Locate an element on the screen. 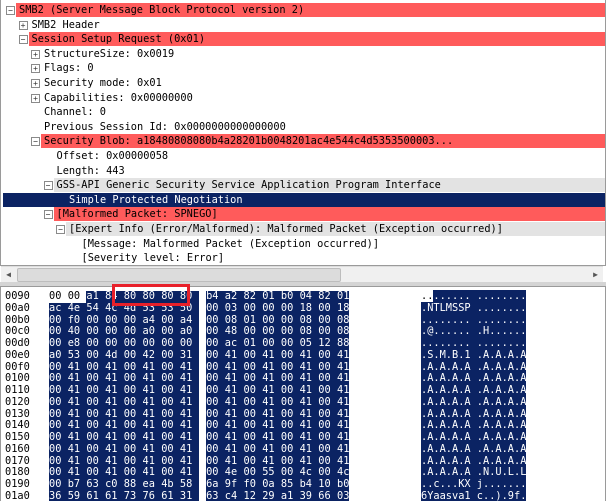 Image resolution: width=606 pixels, height=501 pixels. hex-byte: 10 is located at coordinates (328, 484).